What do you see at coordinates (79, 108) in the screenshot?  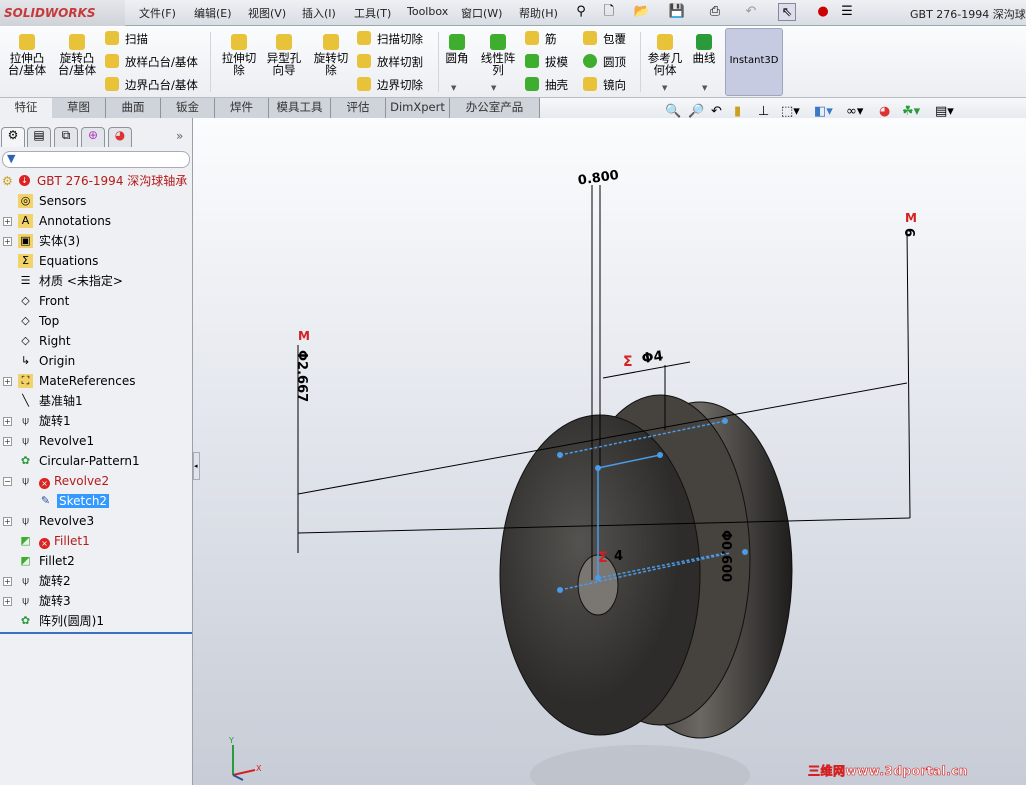 I see `tab-sketch: 草图` at bounding box center [79, 108].